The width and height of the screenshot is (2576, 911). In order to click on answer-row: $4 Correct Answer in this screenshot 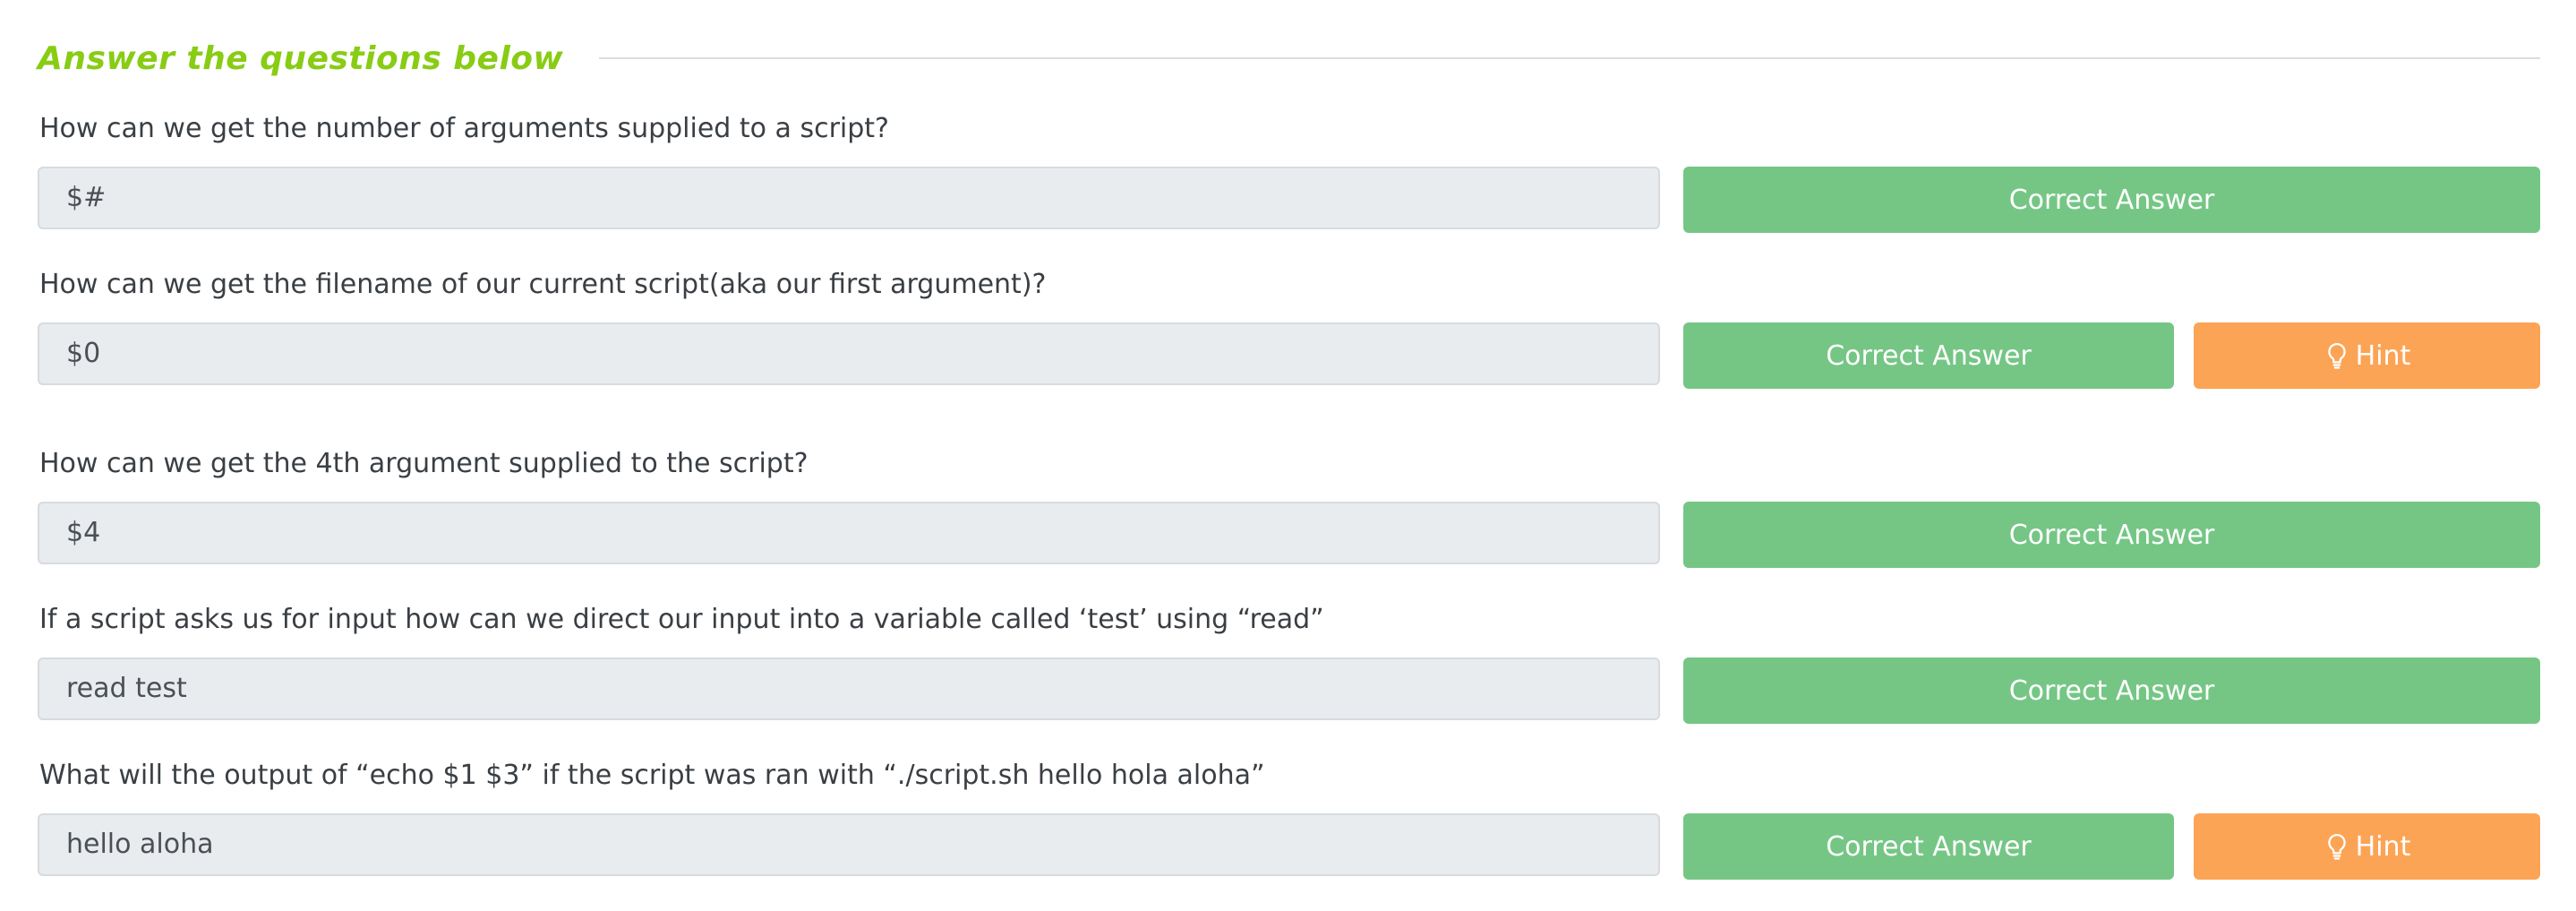, I will do `click(1289, 535)`.